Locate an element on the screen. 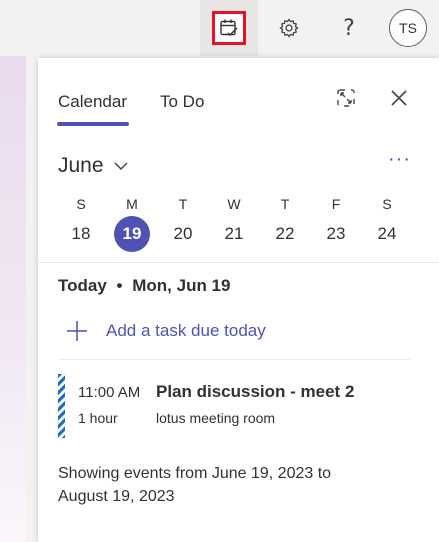 The height and width of the screenshot is (542, 439). my-day-highlight is located at coordinates (229, 28).